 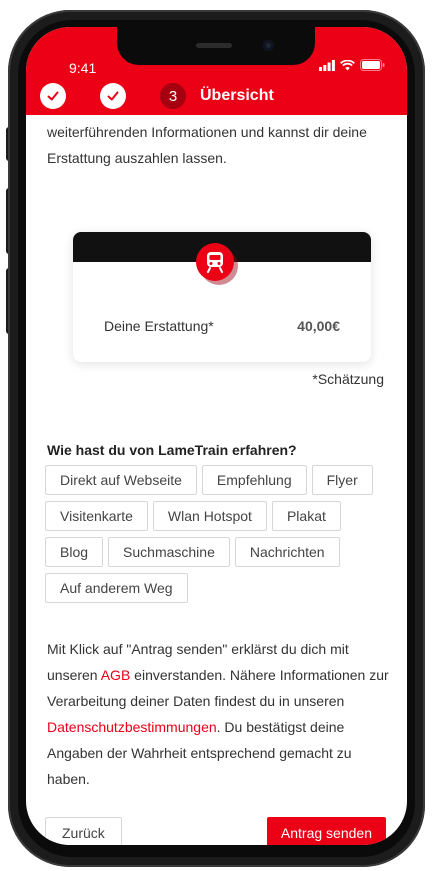 I want to click on wifi-icon, so click(x=347, y=64).